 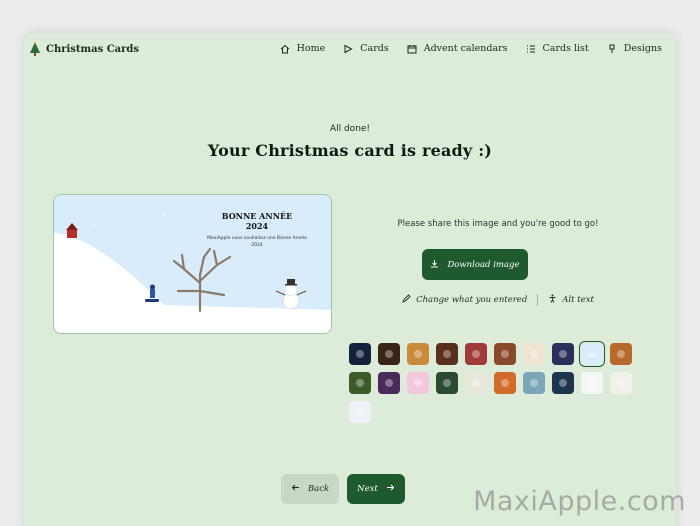 What do you see at coordinates (565, 48) in the screenshot?
I see `nav-cards-list-label: Cards list` at bounding box center [565, 48].